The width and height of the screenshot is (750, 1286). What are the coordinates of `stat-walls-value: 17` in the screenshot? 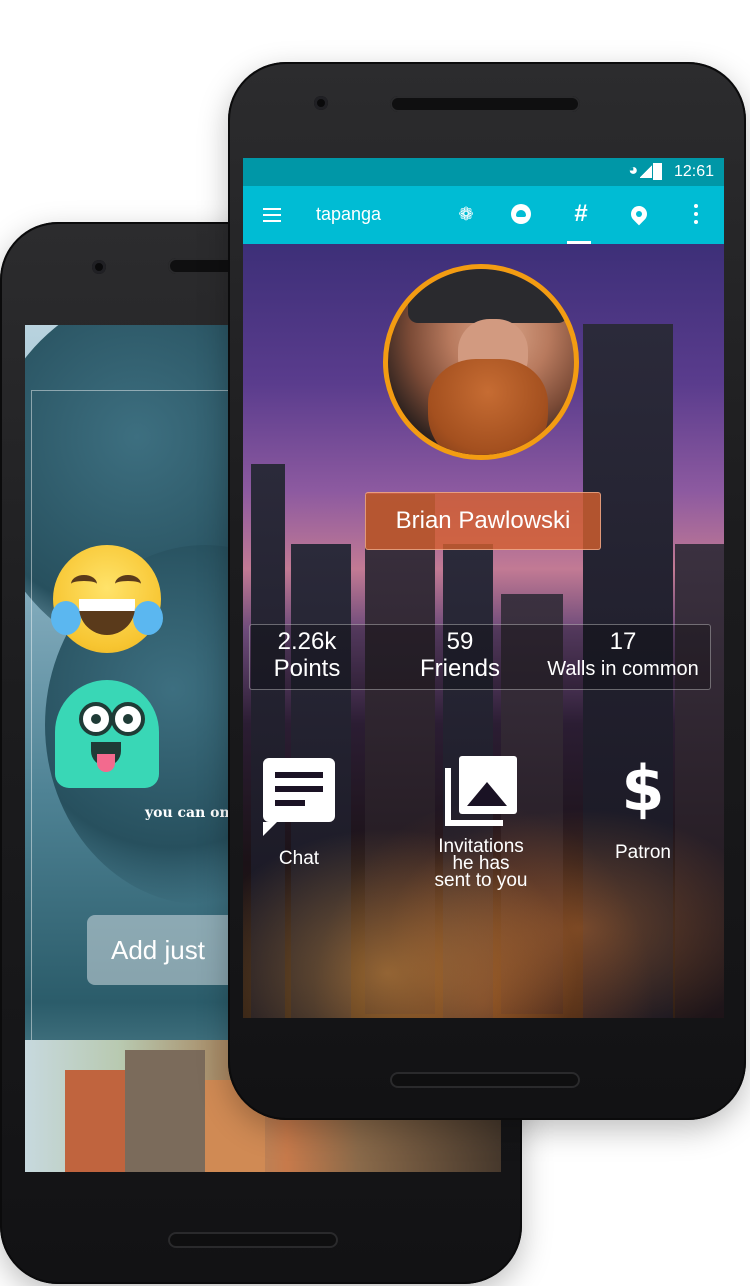 It's located at (623, 641).